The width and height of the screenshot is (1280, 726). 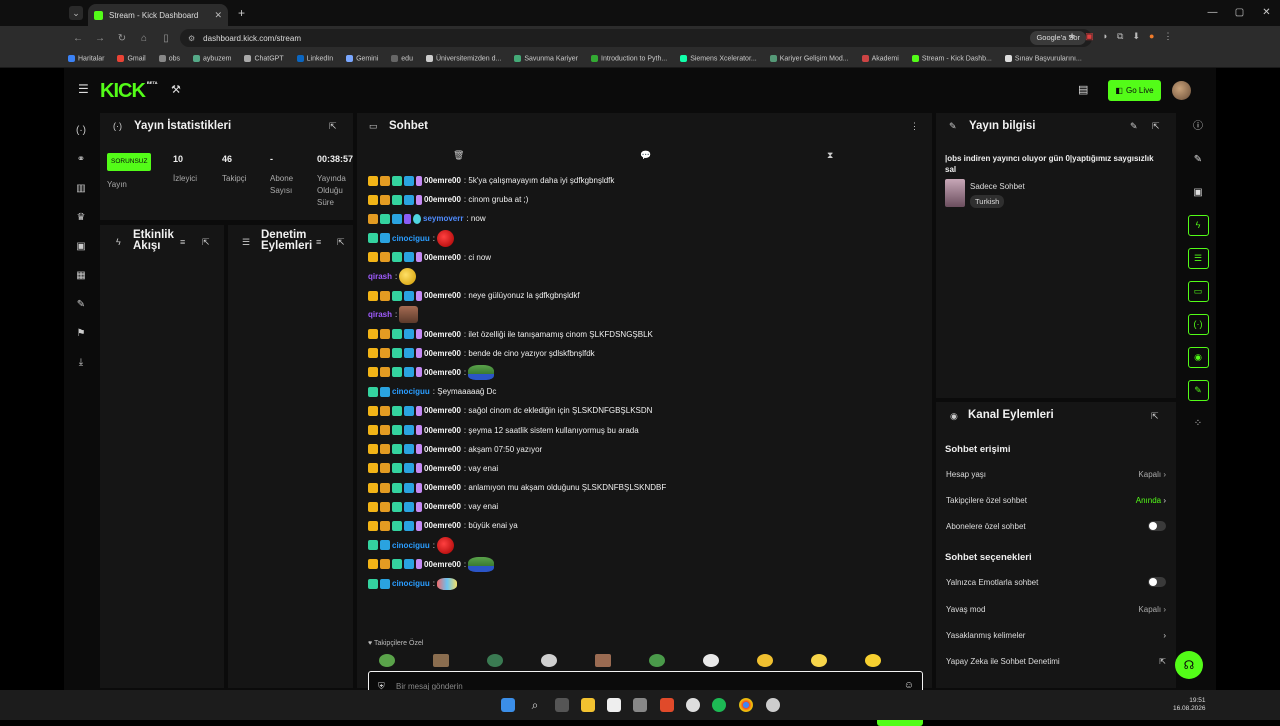 What do you see at coordinates (1072, 36) in the screenshot?
I see `star-icon: ★` at bounding box center [1072, 36].